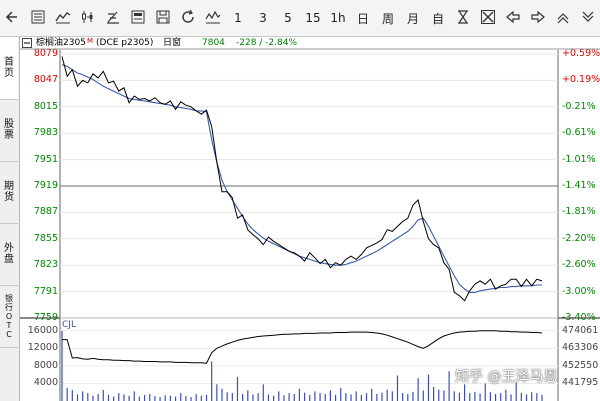 The image size is (600, 401). Describe the element at coordinates (302, 347) in the screenshot. I see `open-interest-line` at that location.